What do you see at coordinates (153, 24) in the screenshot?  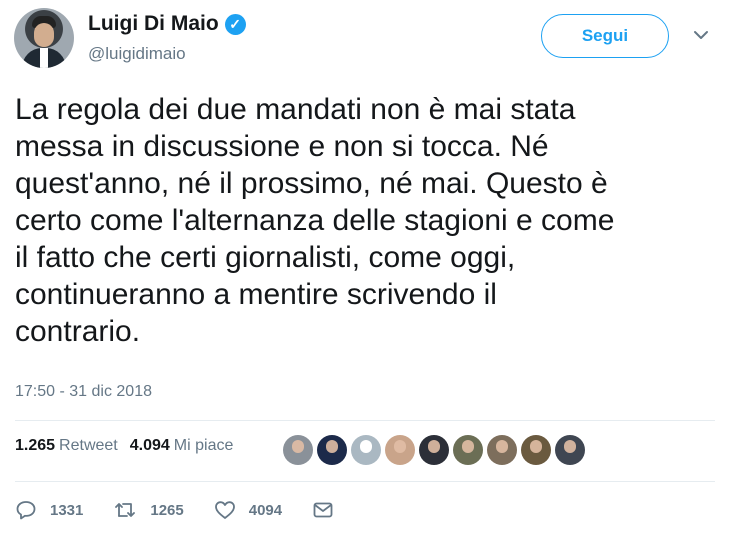 I see `display-name: Luigi Di Maio` at bounding box center [153, 24].